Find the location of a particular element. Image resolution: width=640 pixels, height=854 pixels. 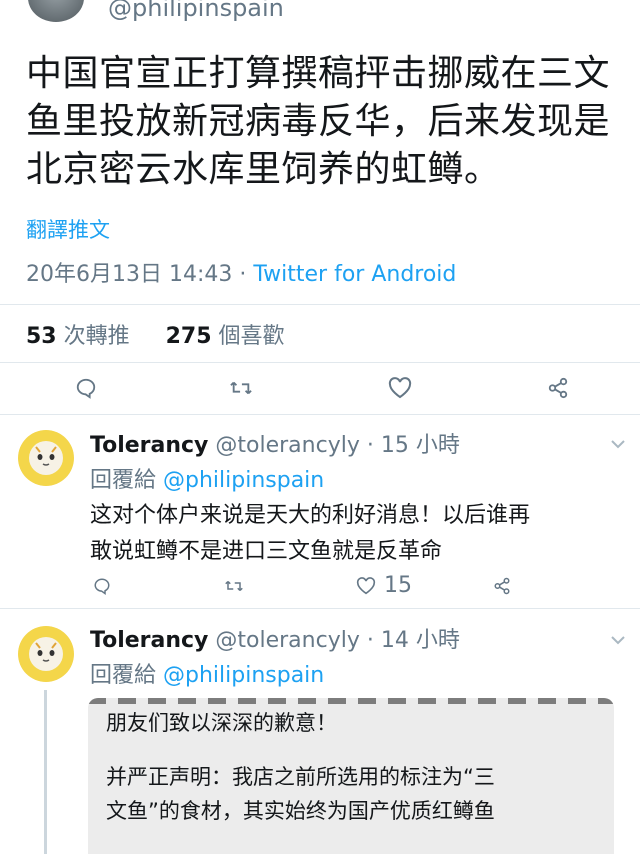

translate-tweet-link: 翻譯推文 is located at coordinates (68, 229).